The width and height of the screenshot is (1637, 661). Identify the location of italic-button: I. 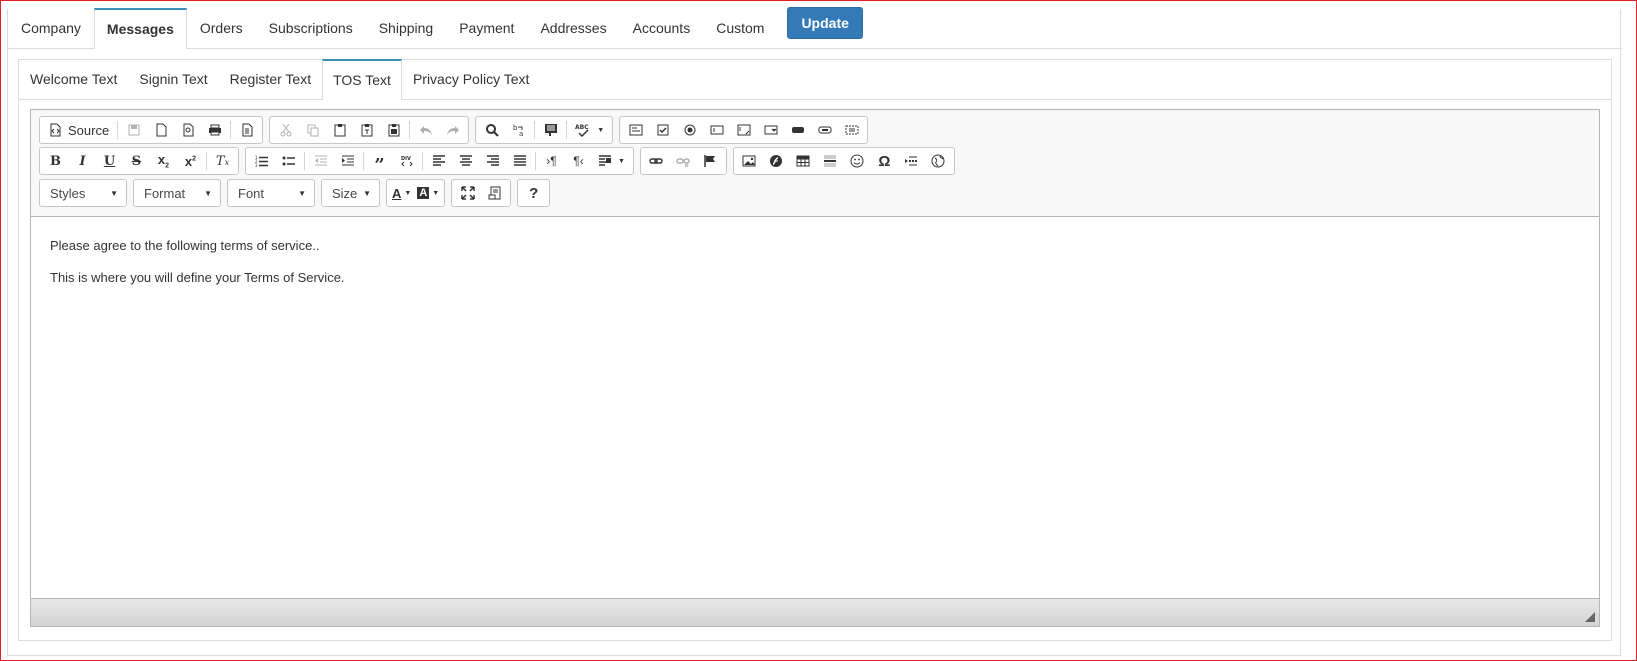
(82, 161).